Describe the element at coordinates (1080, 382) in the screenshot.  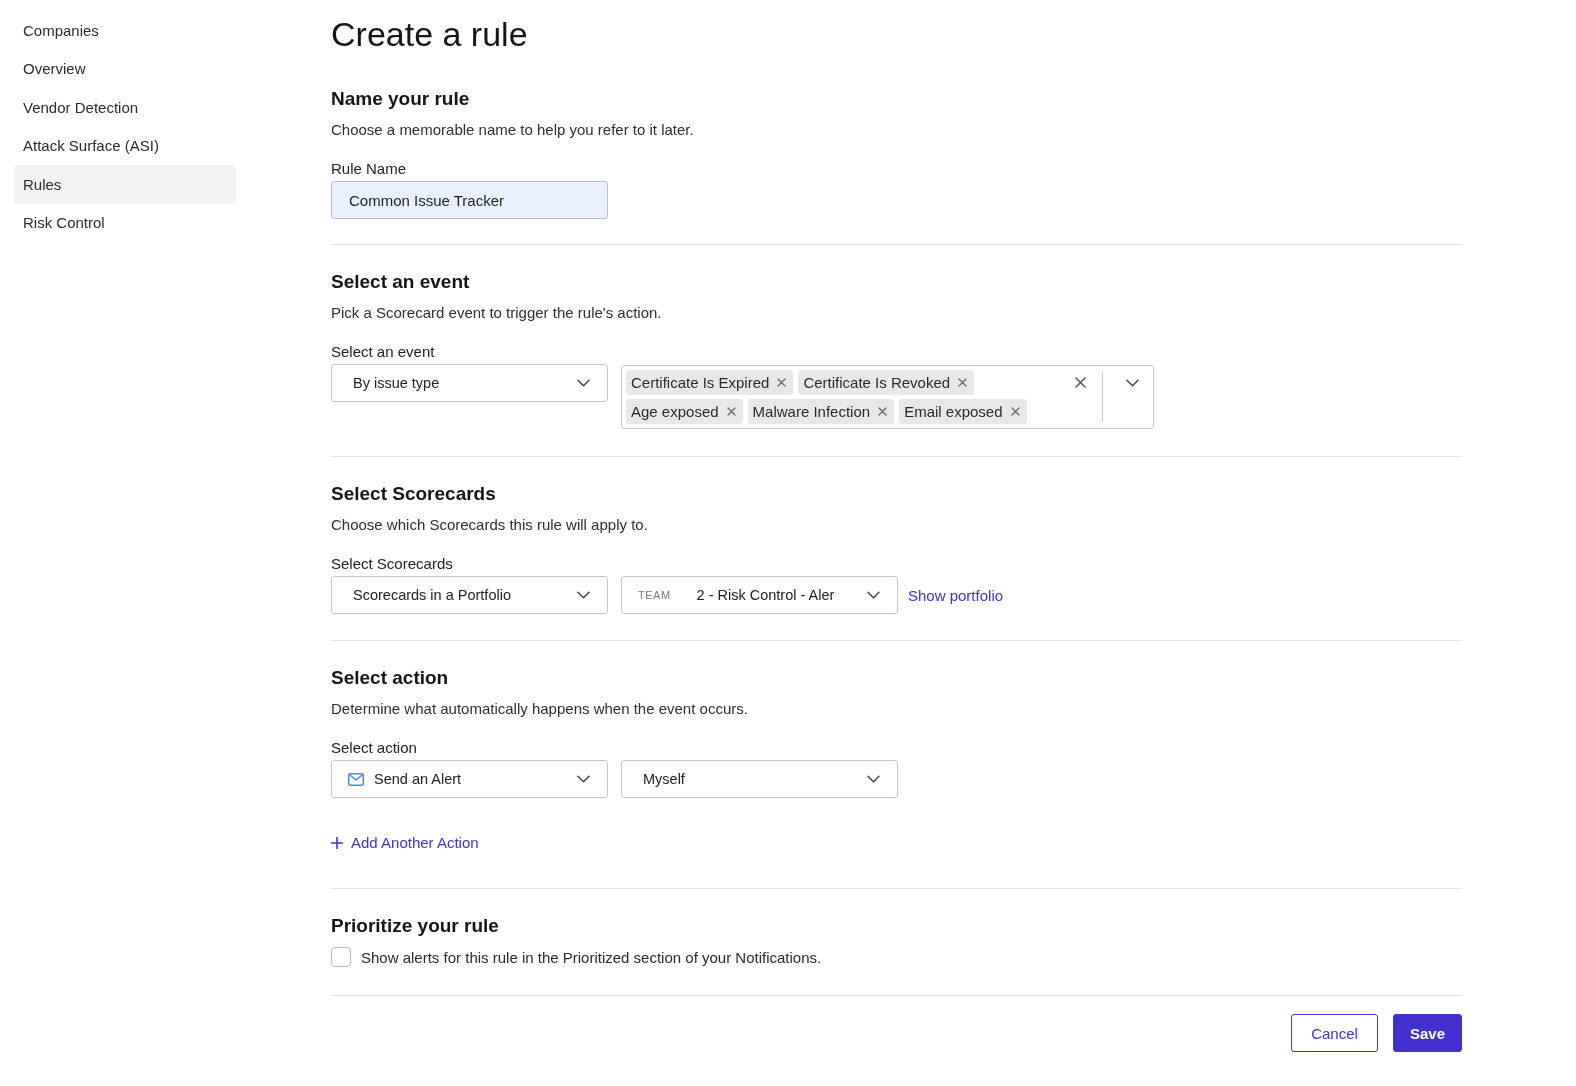
I see `clear-icon` at that location.